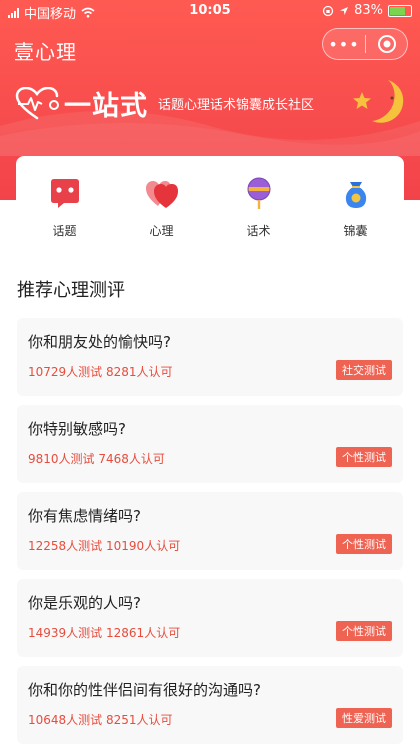  Describe the element at coordinates (161, 194) in the screenshot. I see `hearts-icon` at that location.